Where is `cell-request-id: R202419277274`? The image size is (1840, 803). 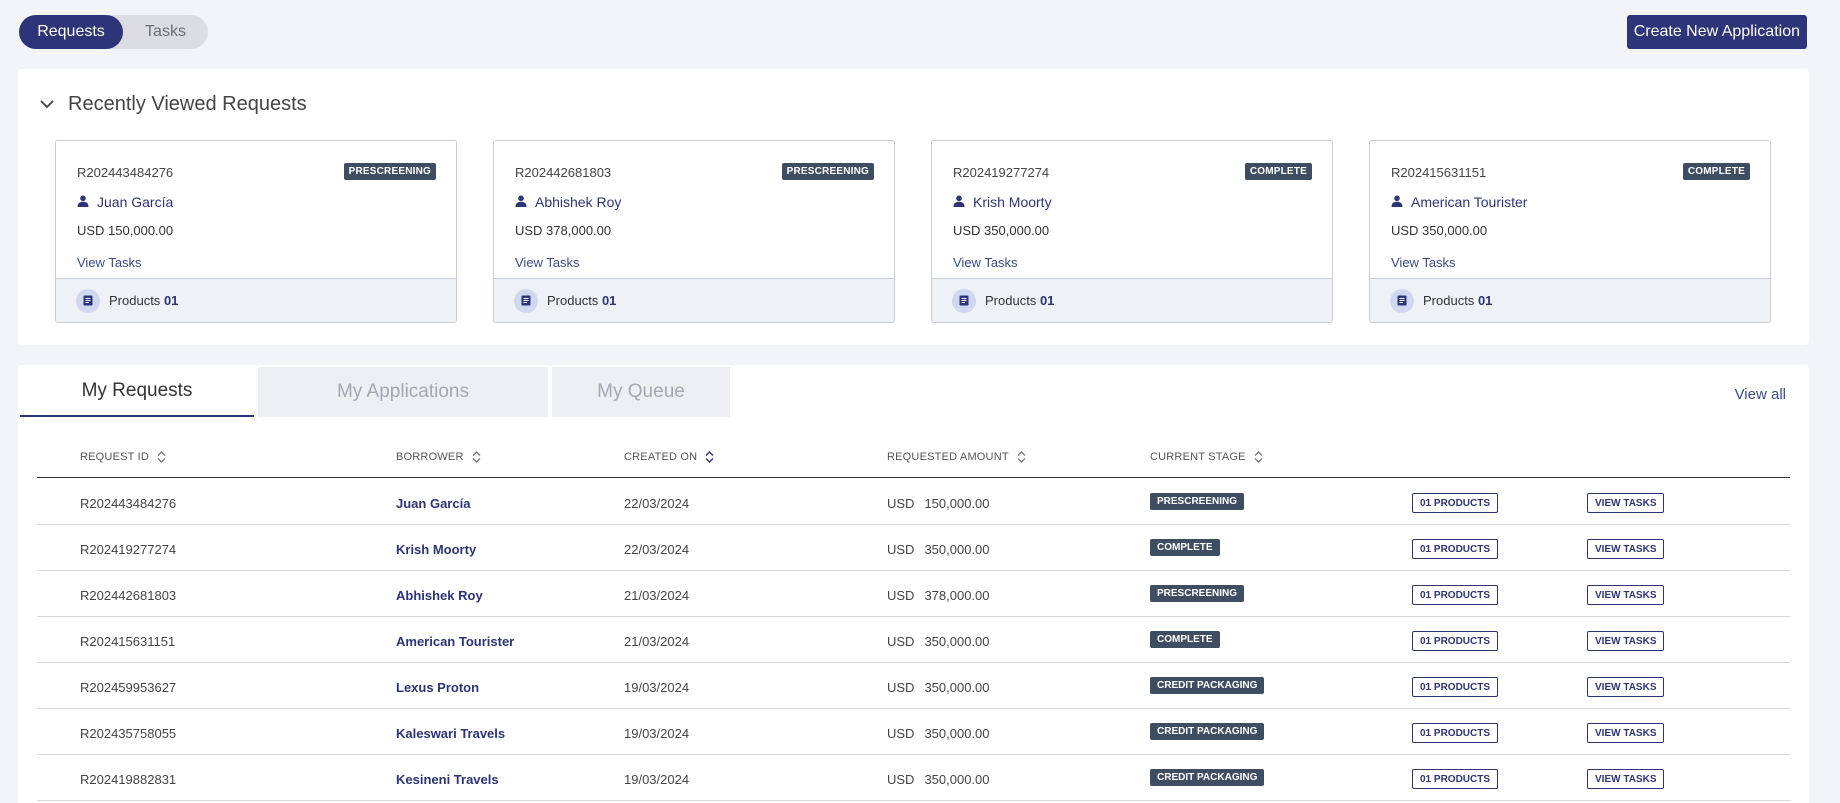
cell-request-id: R202419277274 is located at coordinates (128, 549).